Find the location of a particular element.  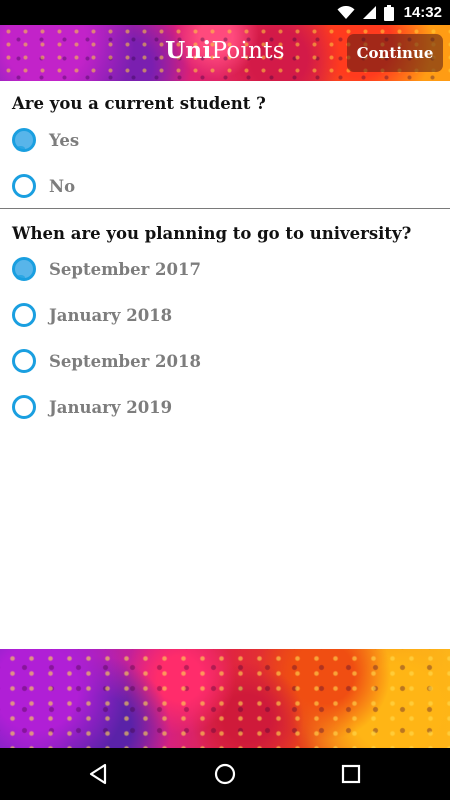

app-header: UniPoints Continue is located at coordinates (225, 53).